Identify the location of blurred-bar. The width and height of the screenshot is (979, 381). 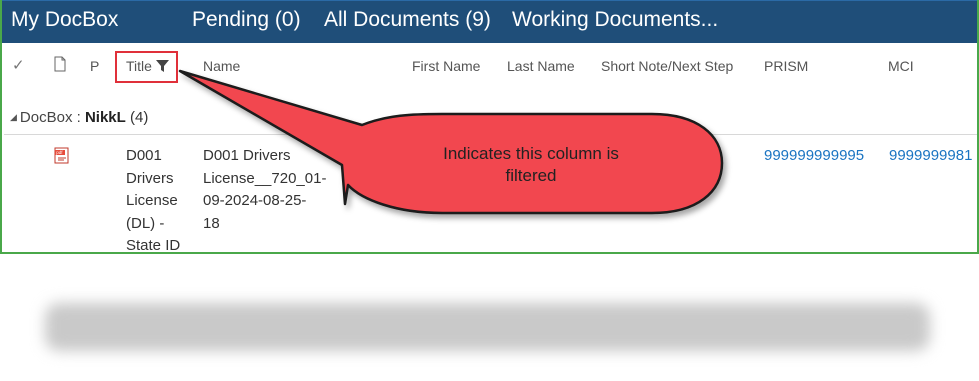
(487, 327).